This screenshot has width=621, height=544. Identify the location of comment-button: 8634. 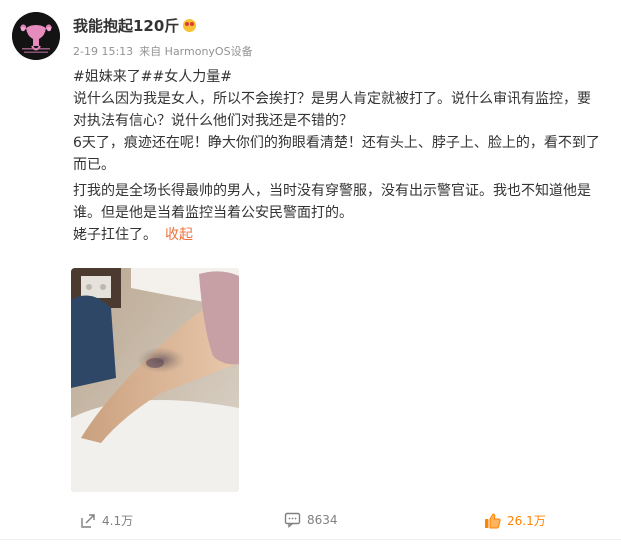
(311, 520).